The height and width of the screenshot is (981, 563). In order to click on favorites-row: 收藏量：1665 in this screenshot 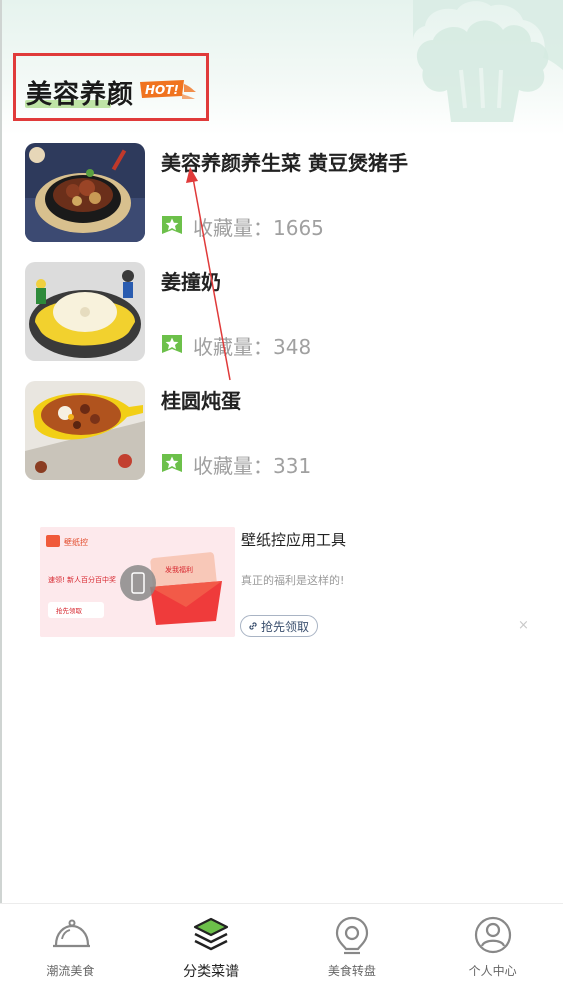, I will do `click(242, 227)`.